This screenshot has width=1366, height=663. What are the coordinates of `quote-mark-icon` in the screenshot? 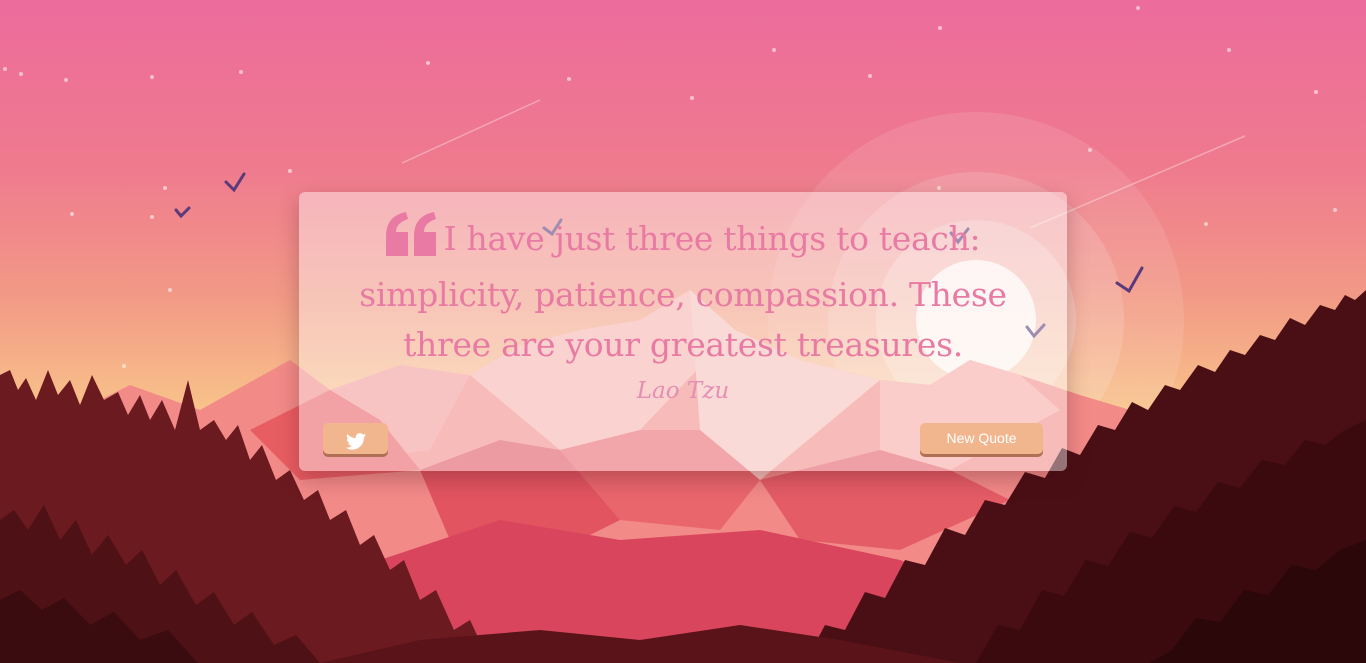 It's located at (411, 241).